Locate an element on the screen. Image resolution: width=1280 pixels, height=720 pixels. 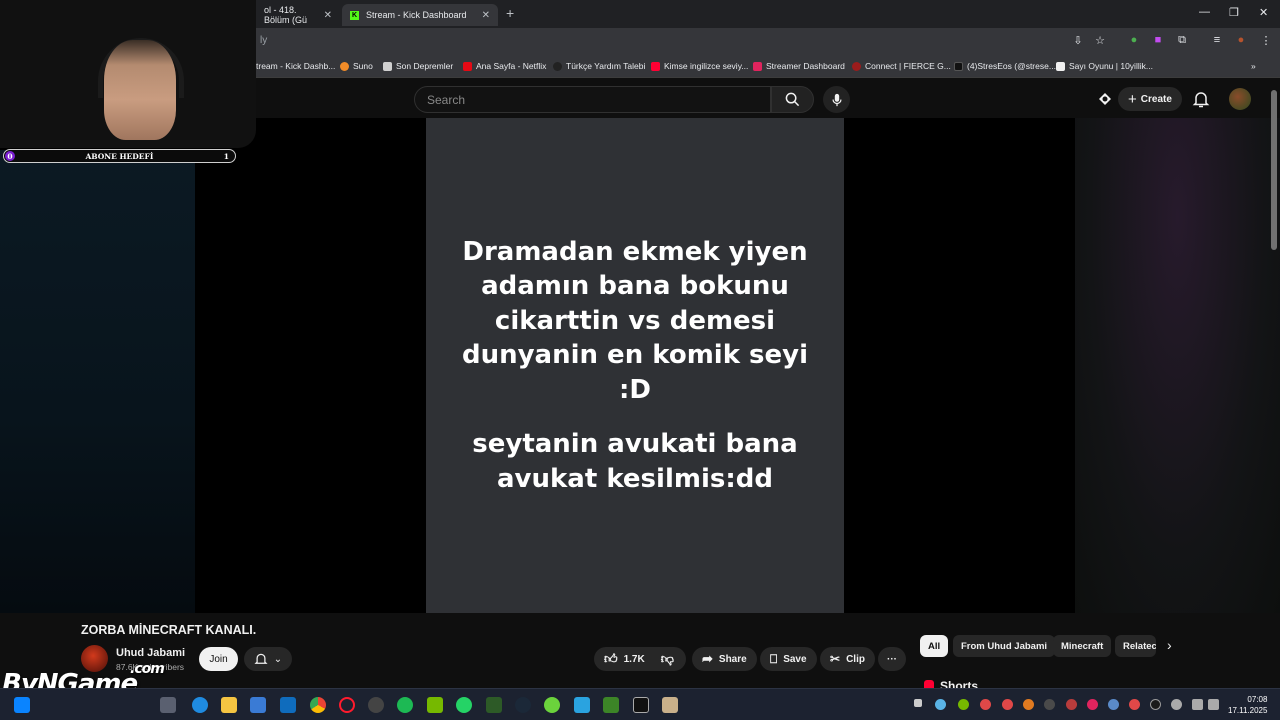
page-scrollbar is located at coordinates (1274, 170).